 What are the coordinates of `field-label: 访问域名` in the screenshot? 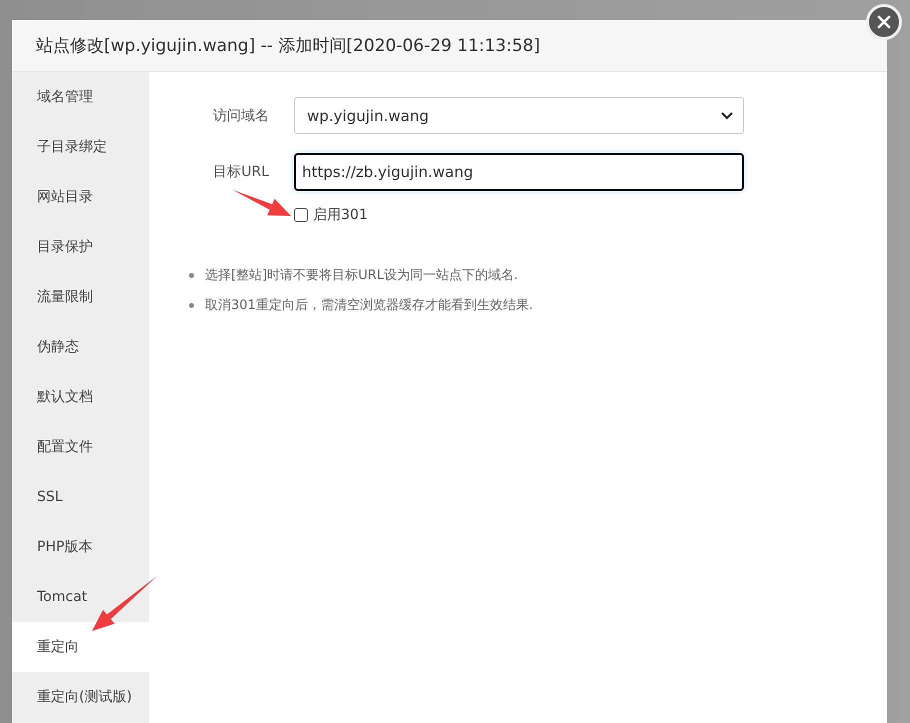 It's located at (241, 115).